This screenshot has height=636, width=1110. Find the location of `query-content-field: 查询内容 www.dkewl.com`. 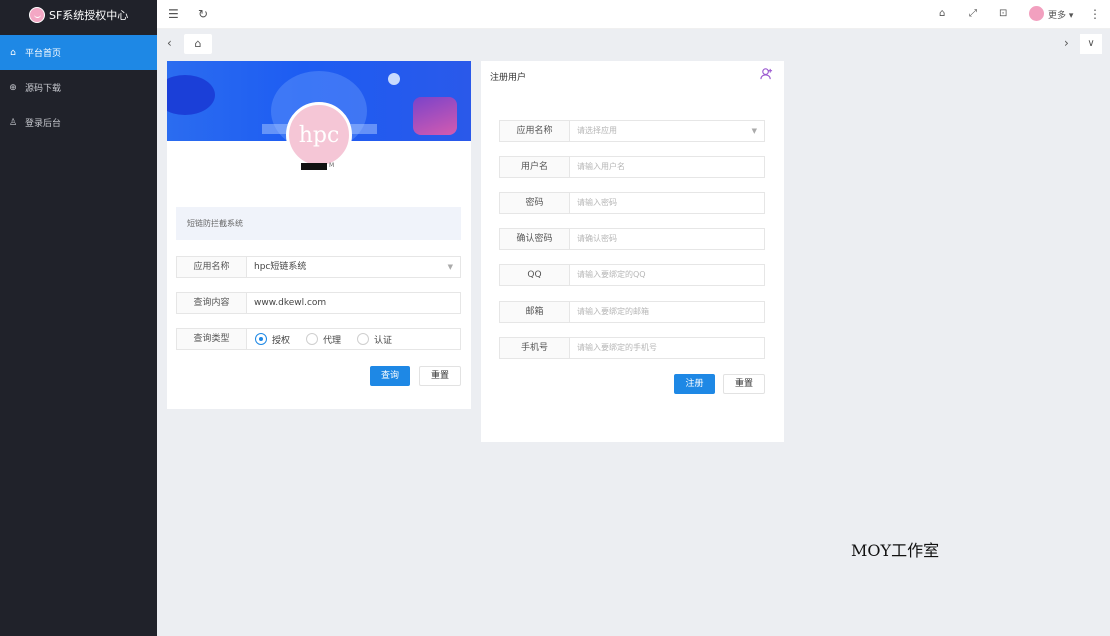

query-content-field: 查询内容 www.dkewl.com is located at coordinates (318, 303).